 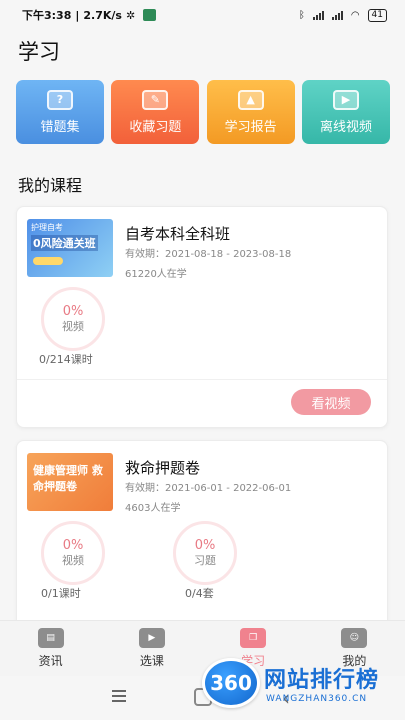 What do you see at coordinates (102, 15) in the screenshot?
I see `status-speed: 2.7K/s` at bounding box center [102, 15].